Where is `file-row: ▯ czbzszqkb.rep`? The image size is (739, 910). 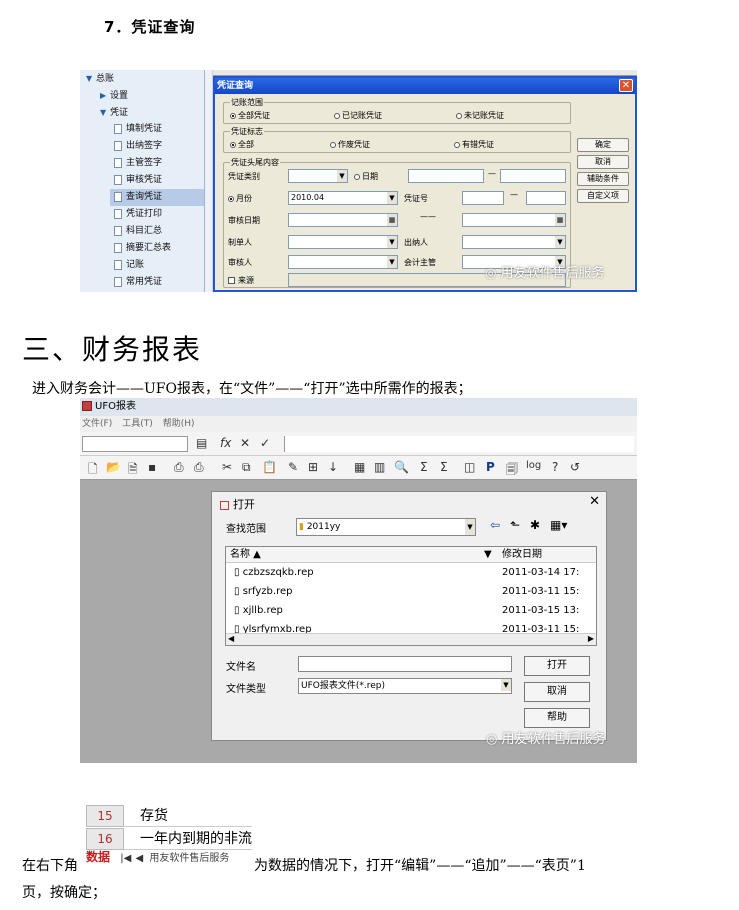
file-row: ▯ czbzszqkb.rep is located at coordinates (274, 572).